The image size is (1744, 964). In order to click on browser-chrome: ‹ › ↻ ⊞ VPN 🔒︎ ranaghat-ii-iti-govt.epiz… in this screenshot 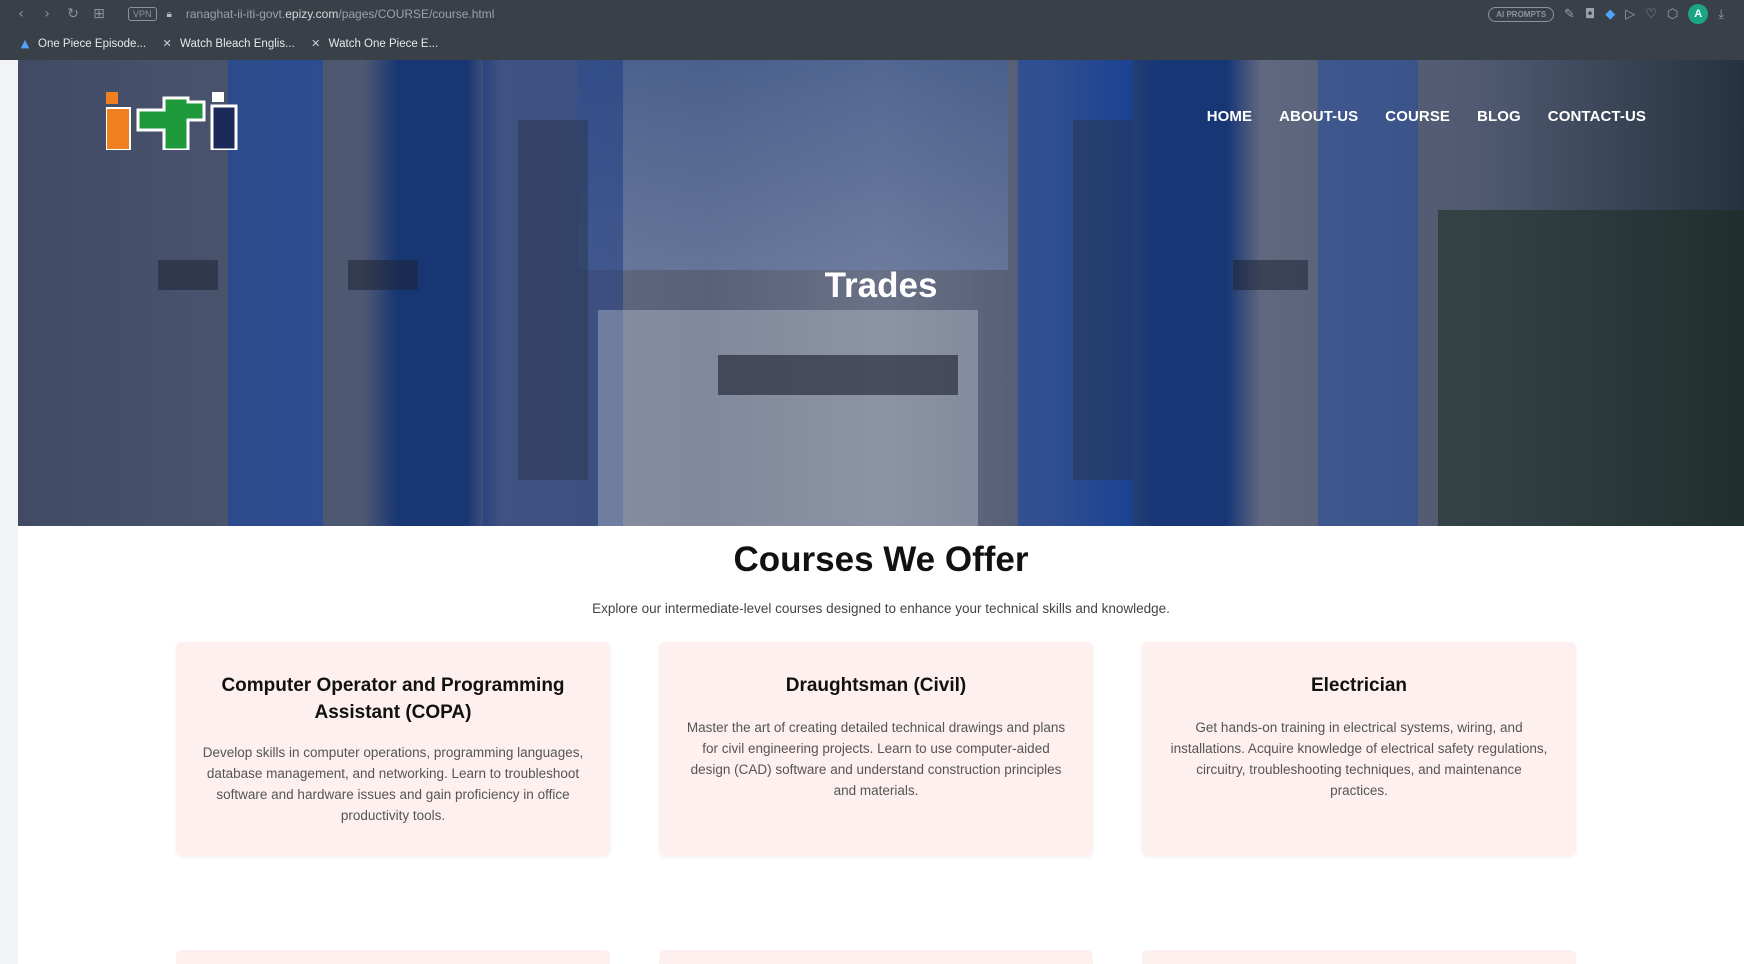, I will do `click(872, 30)`.